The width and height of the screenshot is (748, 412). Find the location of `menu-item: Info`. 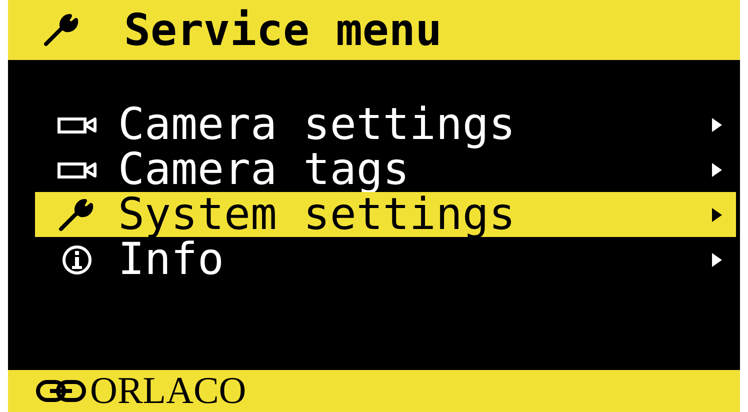

menu-item: Info is located at coordinates (385, 259).